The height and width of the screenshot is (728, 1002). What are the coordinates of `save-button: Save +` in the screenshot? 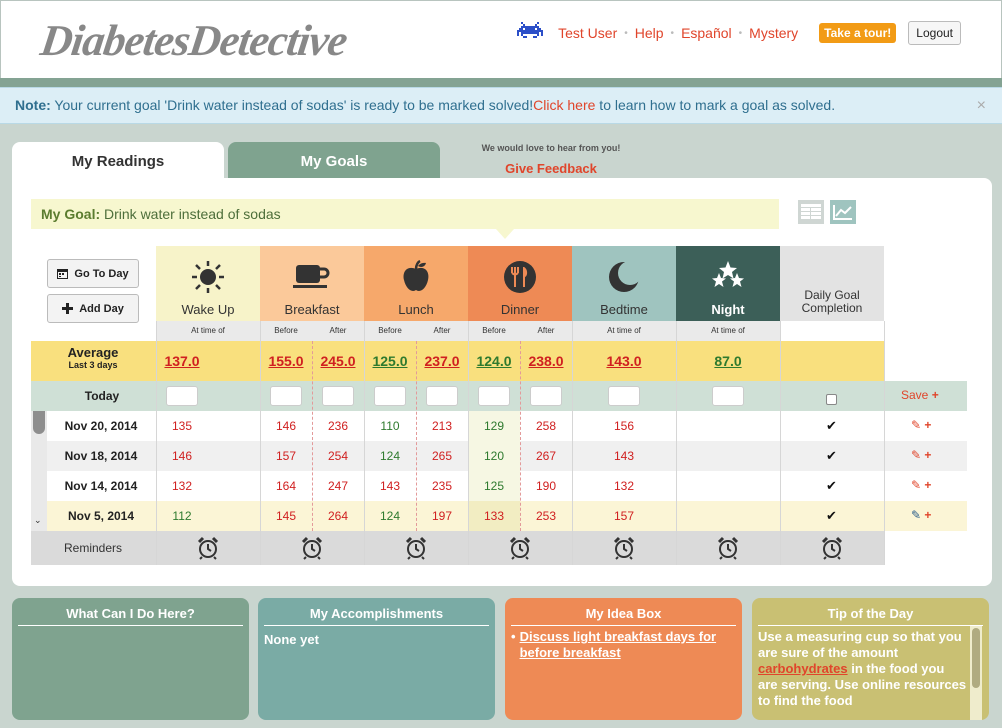 It's located at (920, 395).